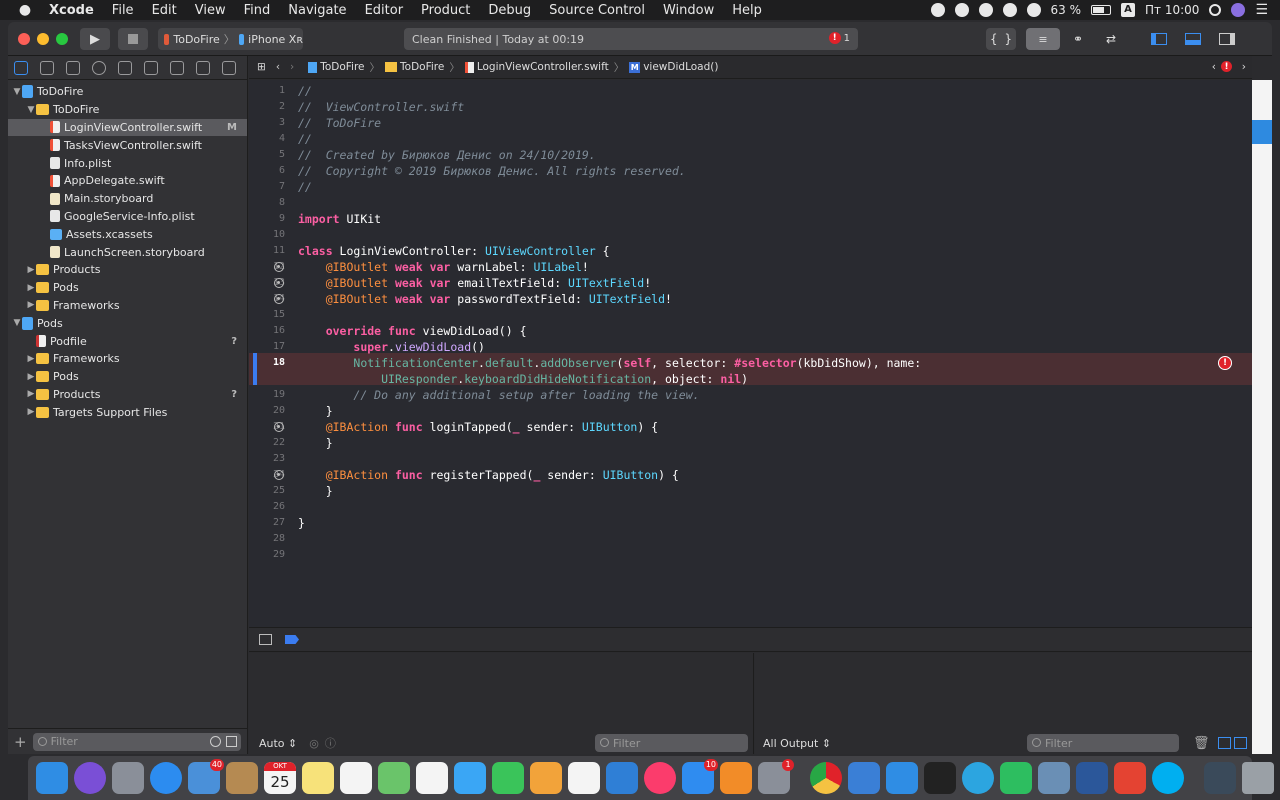 The image size is (1280, 800). I want to click on line-number: 28, so click(267, 539).